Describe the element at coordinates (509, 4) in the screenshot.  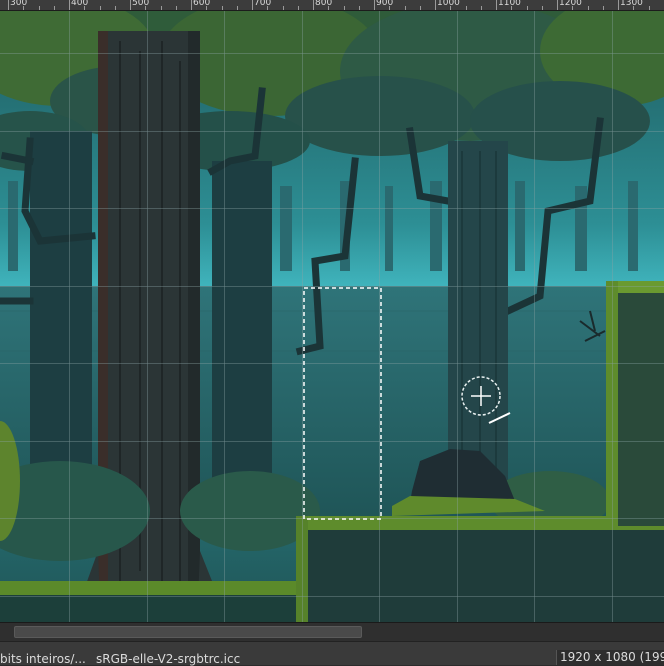
I see `ruler-label: 1100` at that location.